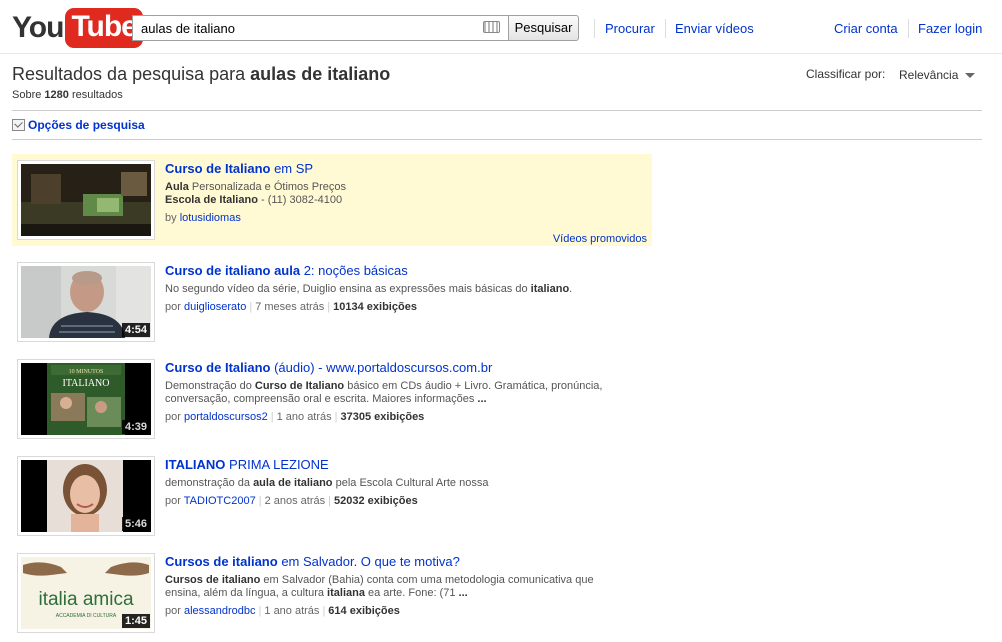 The image size is (1002, 642). I want to click on promoted-thumbnail-image, so click(86, 200).